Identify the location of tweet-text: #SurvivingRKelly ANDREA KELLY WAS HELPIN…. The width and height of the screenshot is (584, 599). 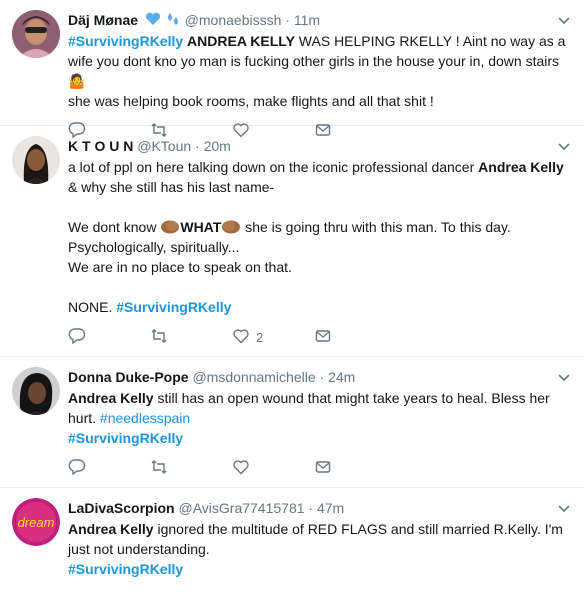
(320, 71).